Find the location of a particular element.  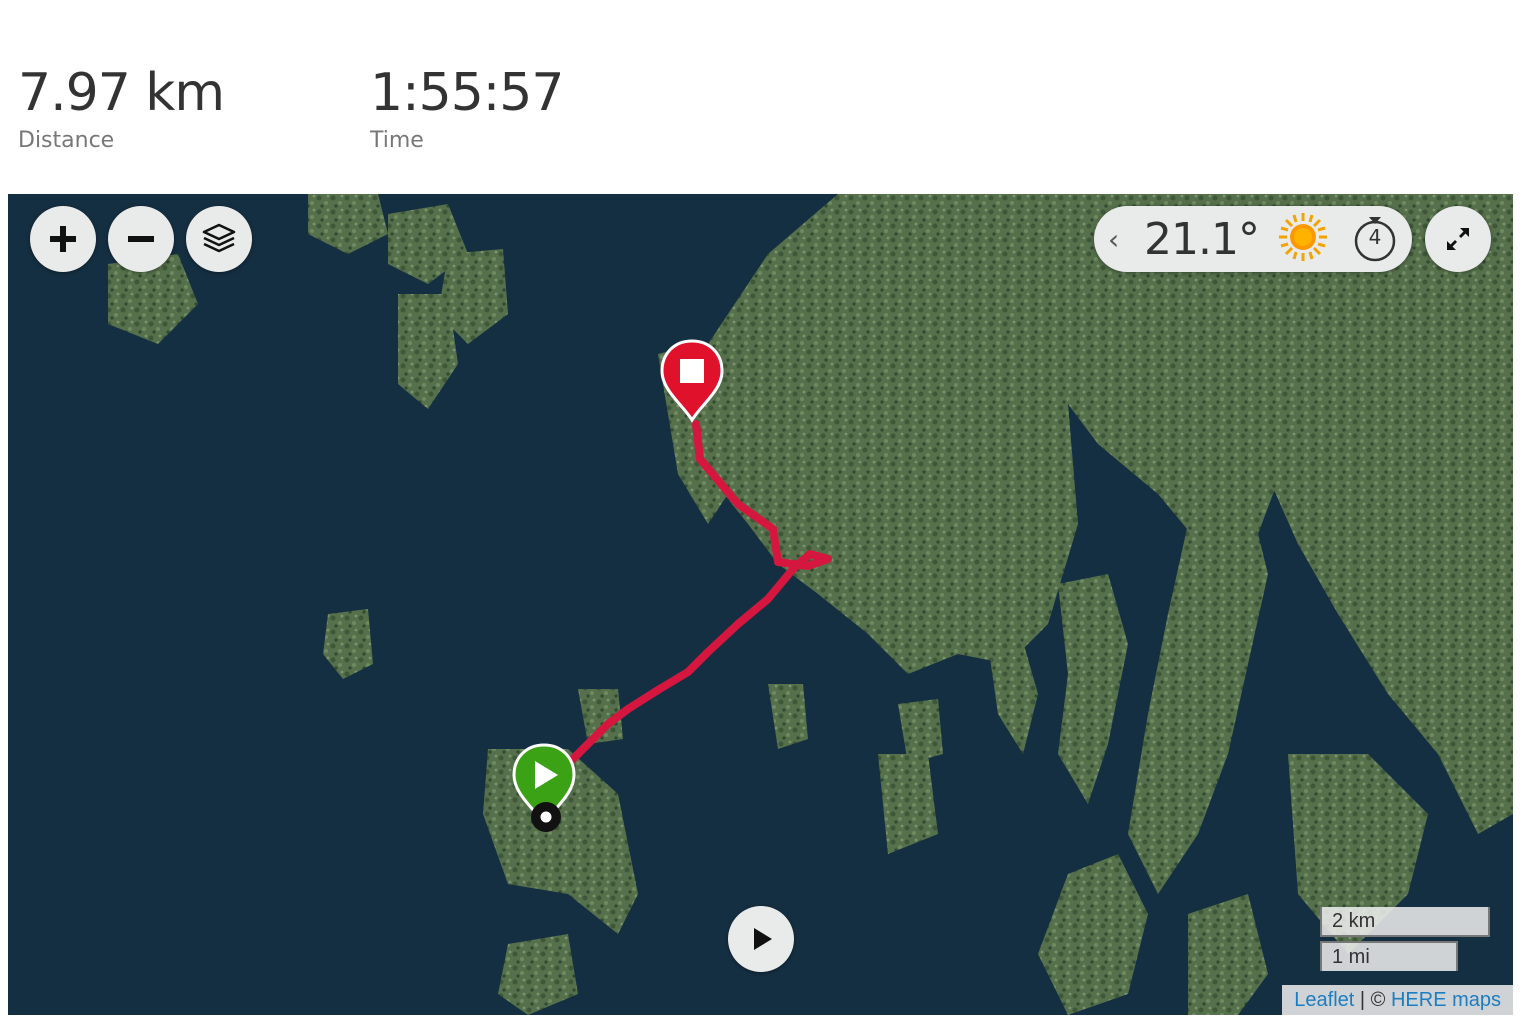

sun-icon is located at coordinates (1303, 239).